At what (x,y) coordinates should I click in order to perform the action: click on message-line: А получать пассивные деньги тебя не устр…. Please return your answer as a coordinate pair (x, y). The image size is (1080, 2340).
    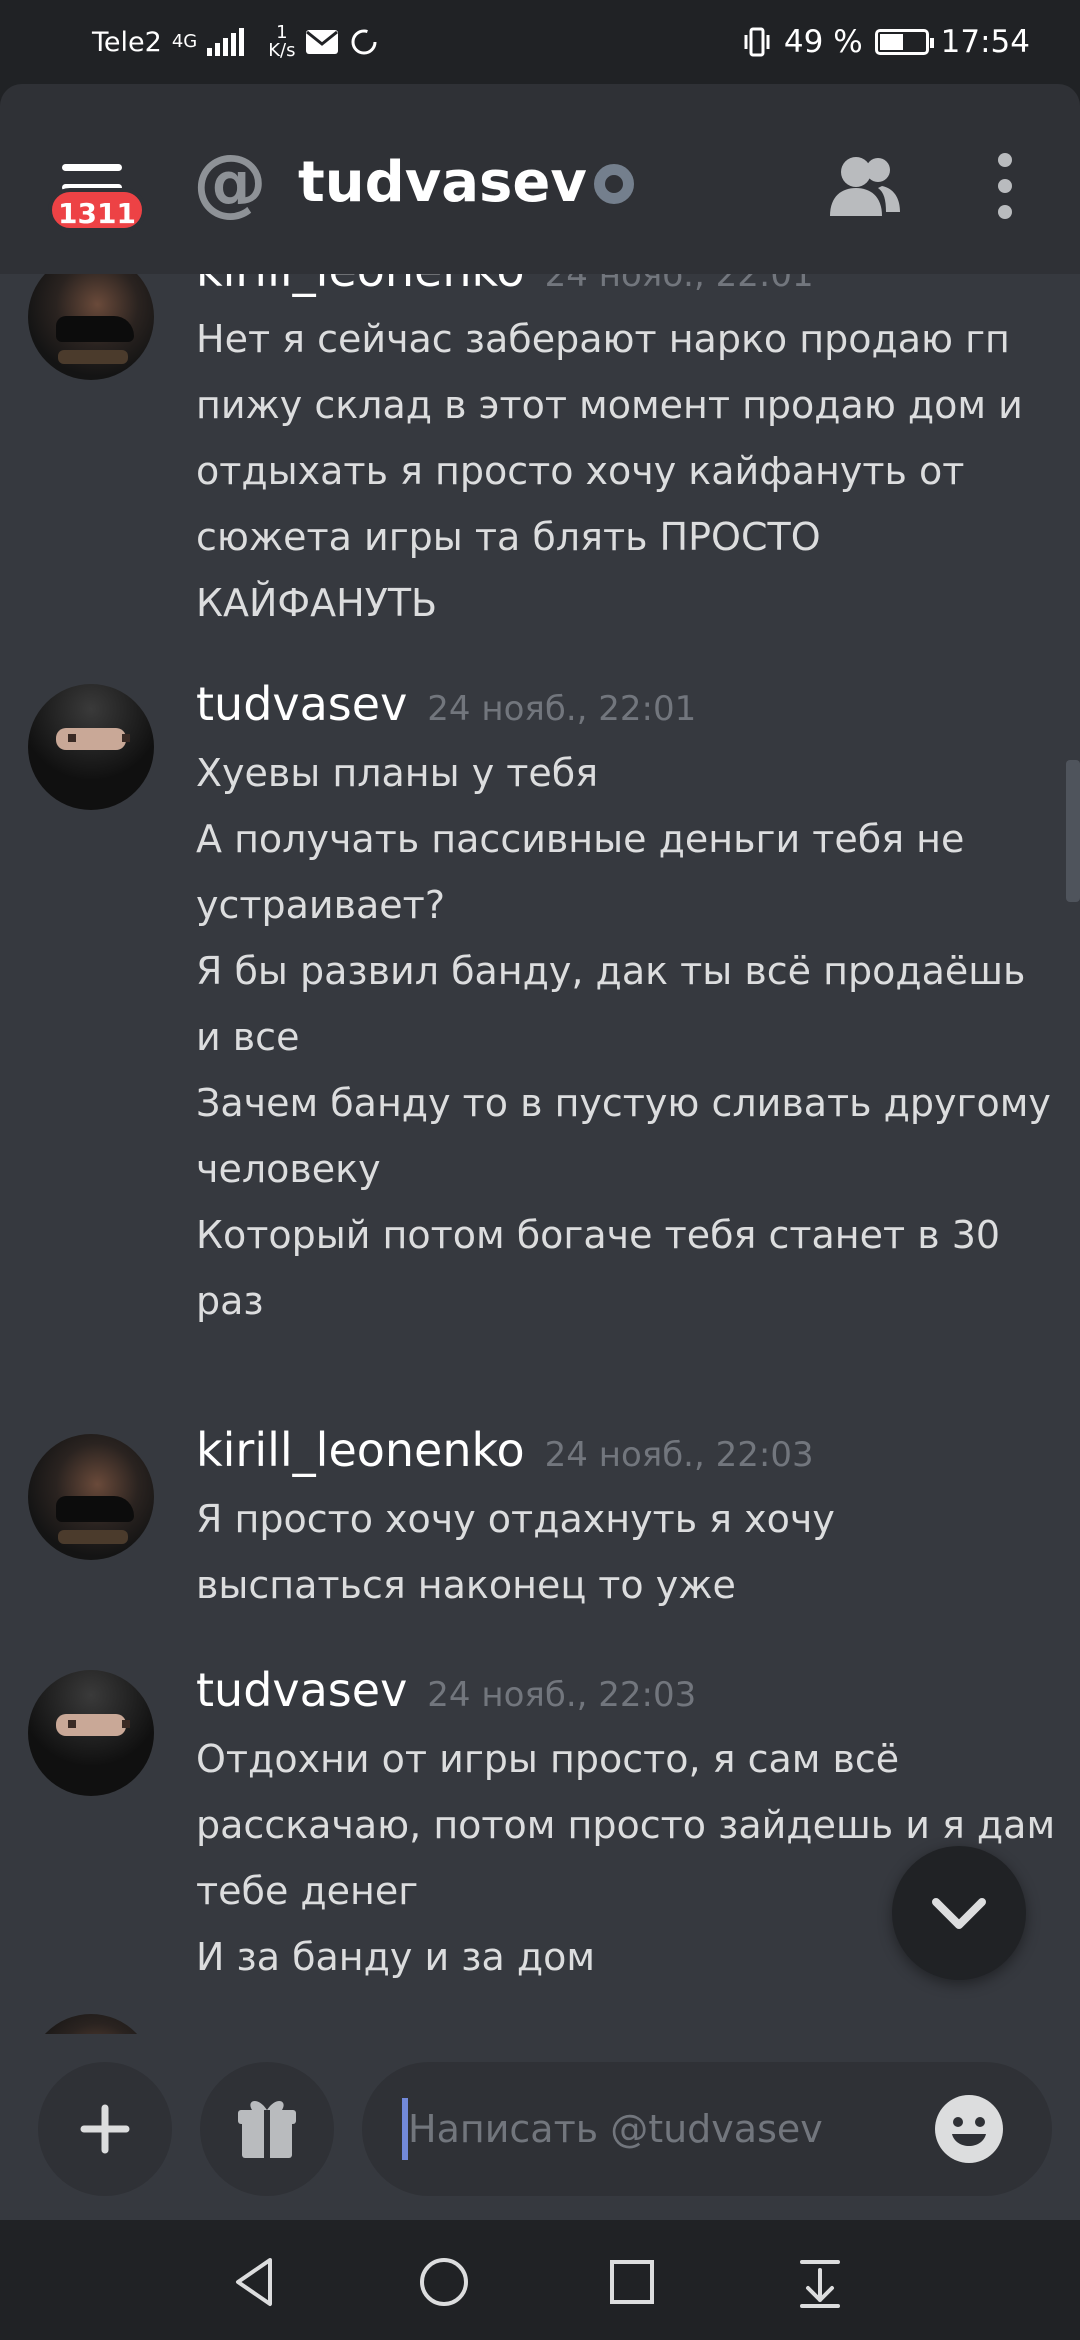
    Looking at the image, I should click on (586, 872).